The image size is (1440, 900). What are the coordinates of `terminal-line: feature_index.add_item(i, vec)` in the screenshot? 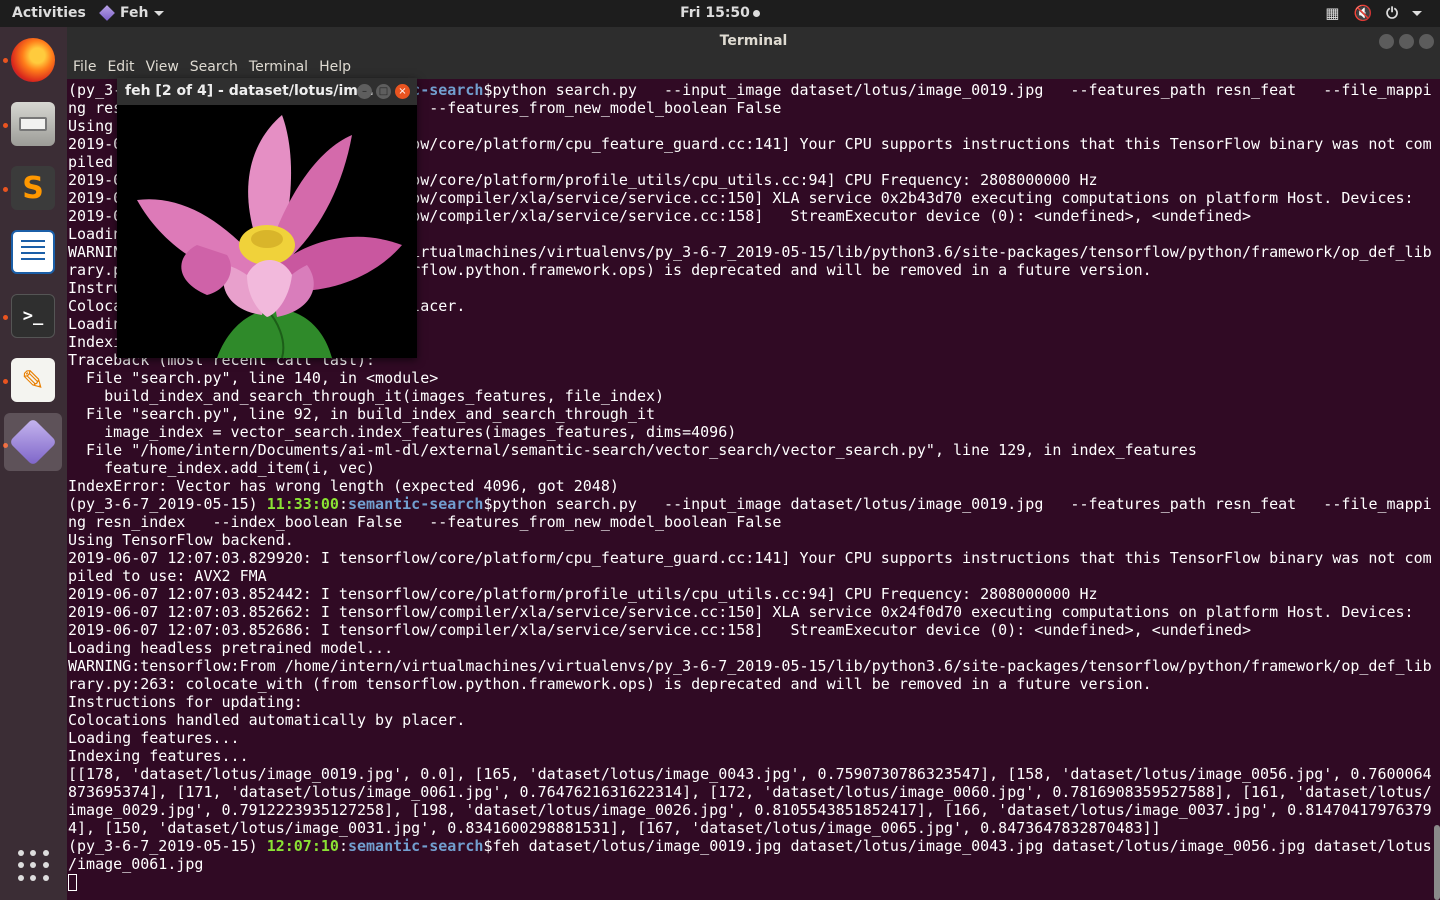 It's located at (750, 468).